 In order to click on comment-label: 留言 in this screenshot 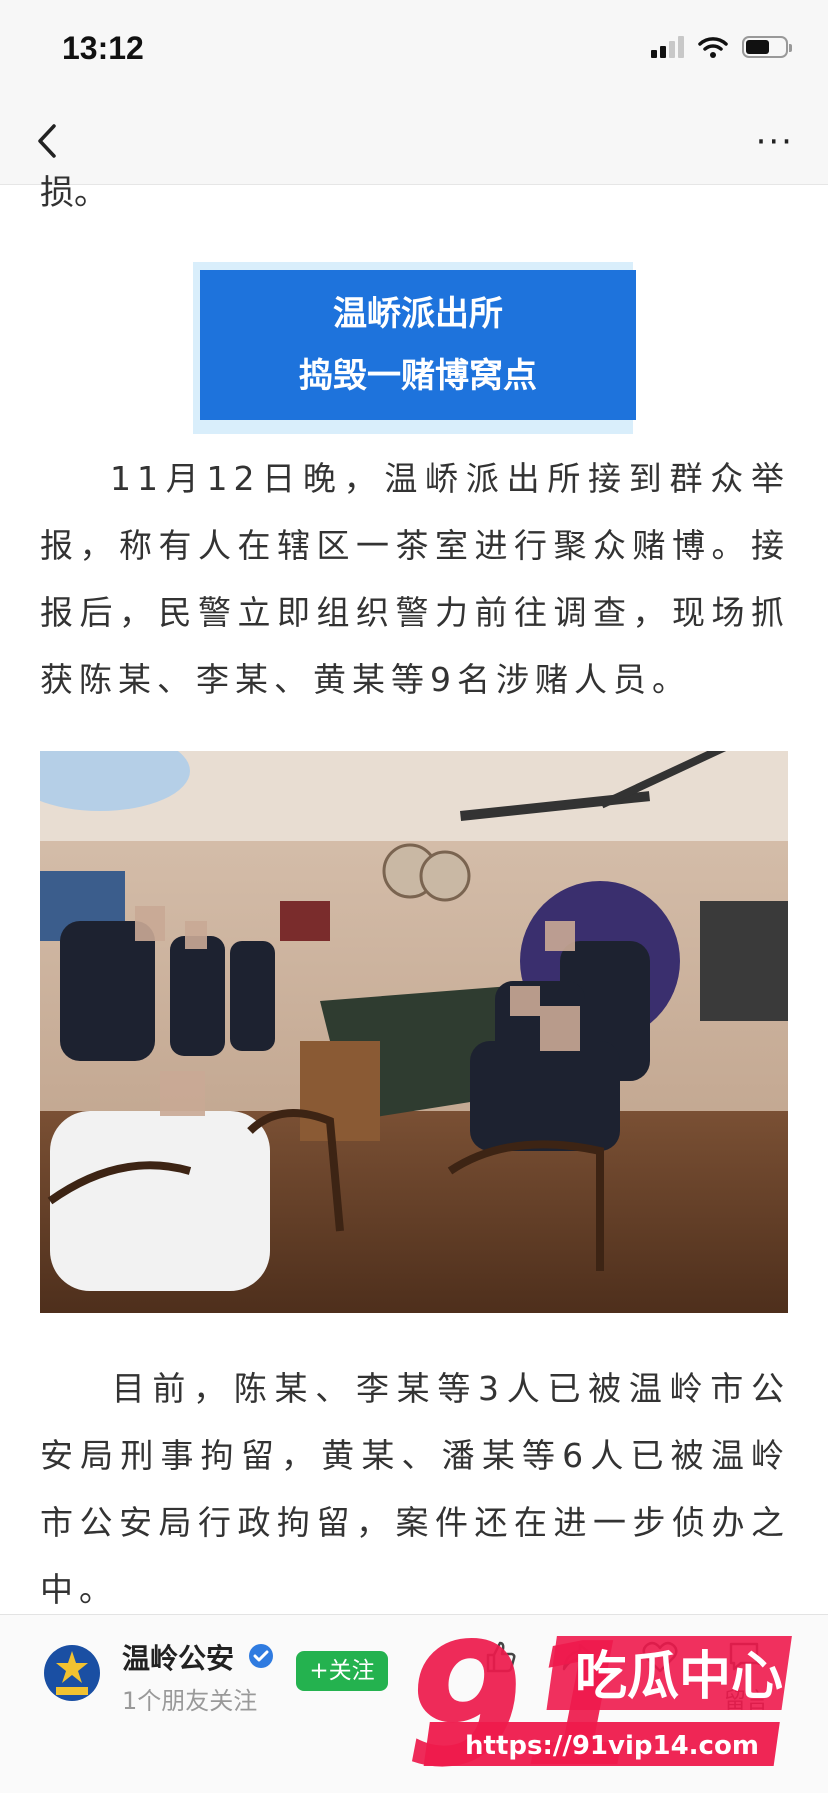, I will do `click(745, 1701)`.